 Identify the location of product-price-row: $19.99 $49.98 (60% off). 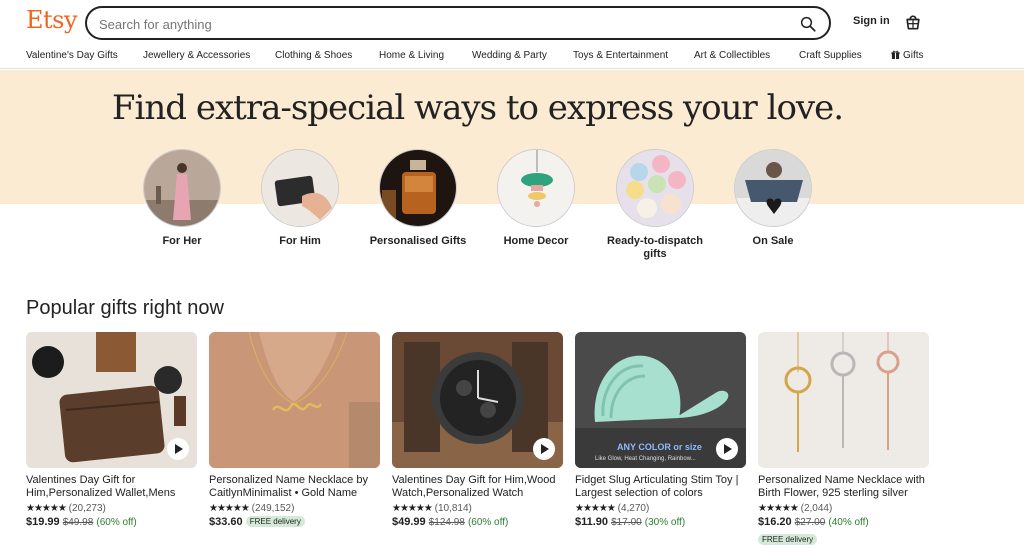
(111, 522).